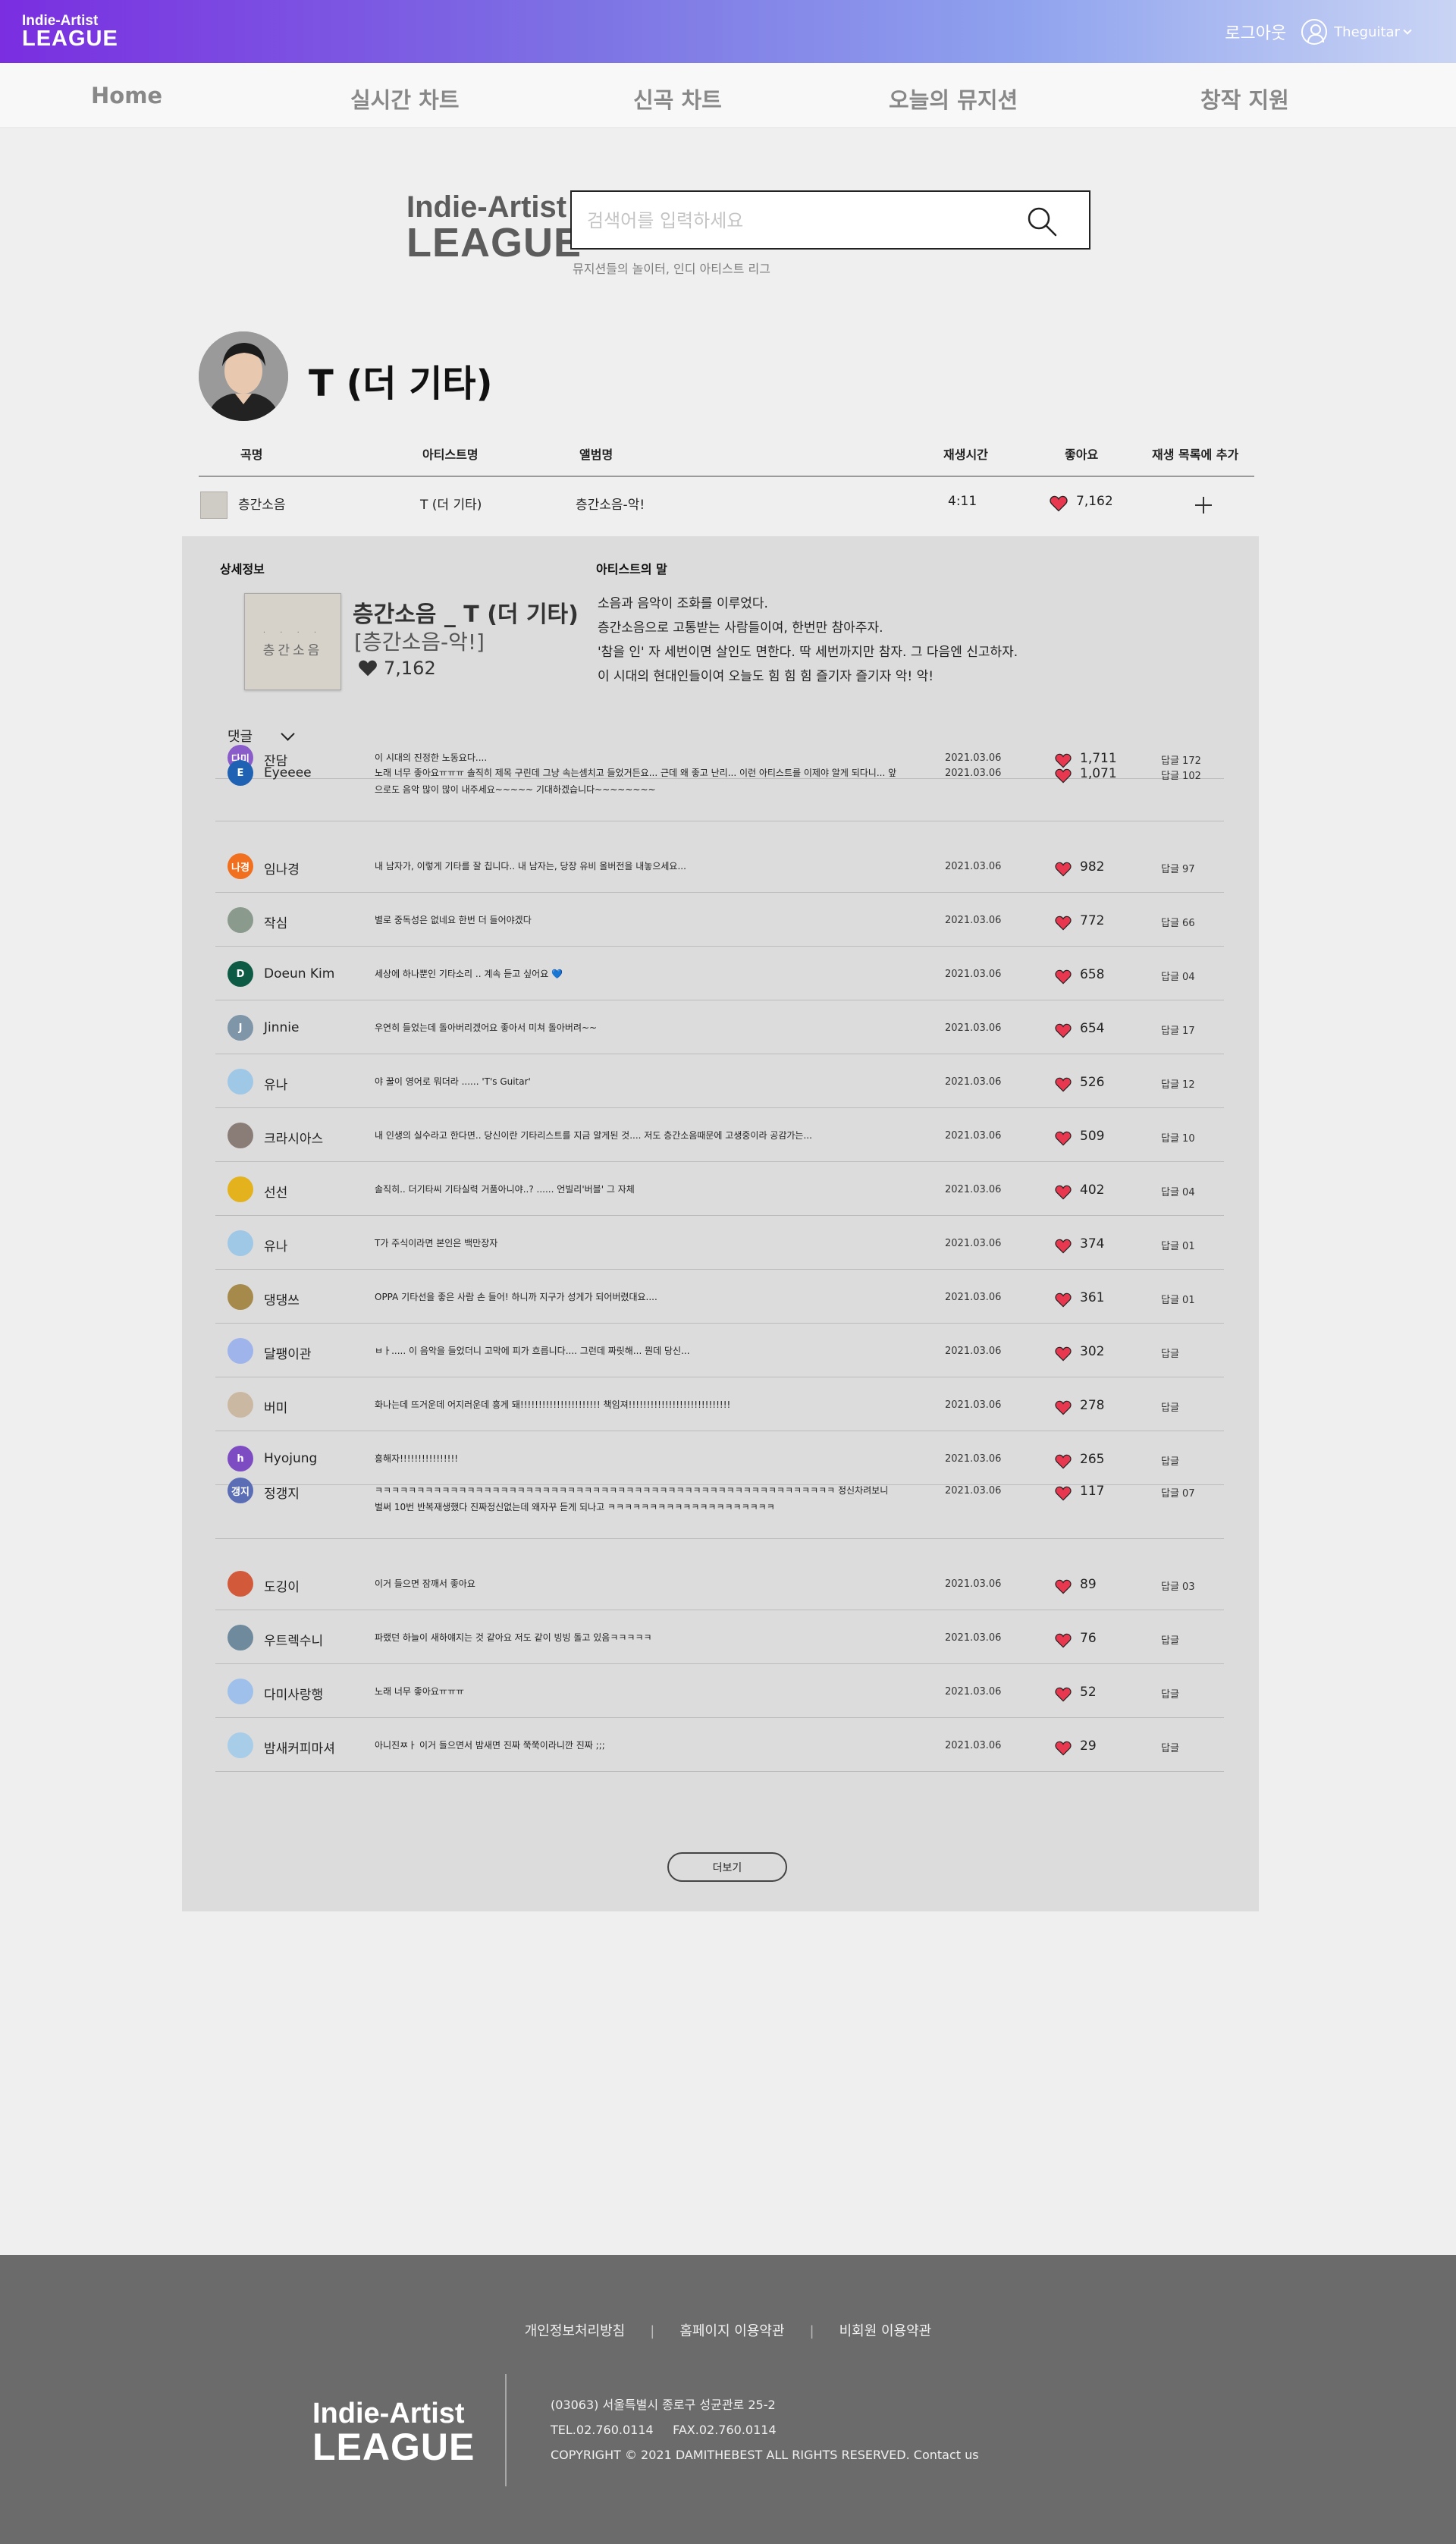 The width and height of the screenshot is (1456, 2544). What do you see at coordinates (610, 503) in the screenshot?
I see `song-album: 층간소음-악!` at bounding box center [610, 503].